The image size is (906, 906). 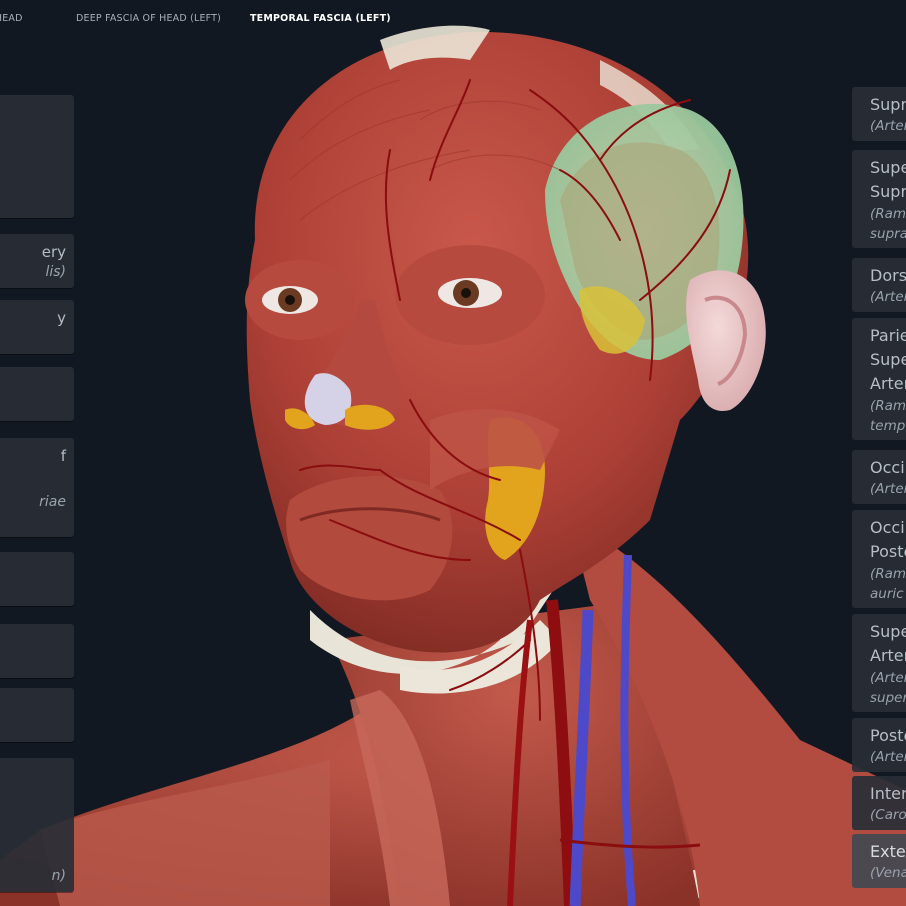 I want to click on left-label-card: ery lis), so click(x=37, y=261).